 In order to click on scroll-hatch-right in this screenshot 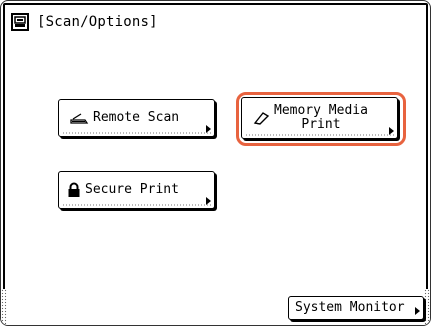, I will do `click(427, 307)`.